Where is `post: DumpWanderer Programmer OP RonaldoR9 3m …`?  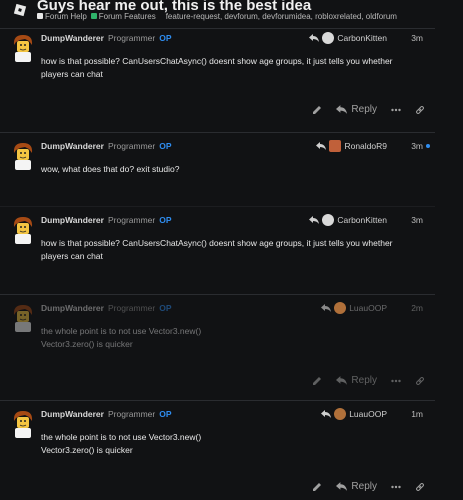
post: DumpWanderer Programmer OP RonaldoR9 3m … is located at coordinates (217, 169).